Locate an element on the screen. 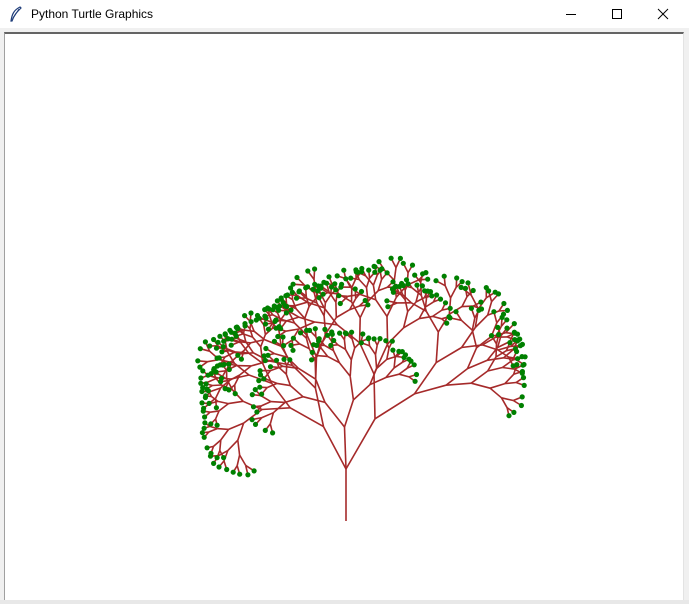 This screenshot has width=689, height=604. minimize-icon is located at coordinates (571, 14).